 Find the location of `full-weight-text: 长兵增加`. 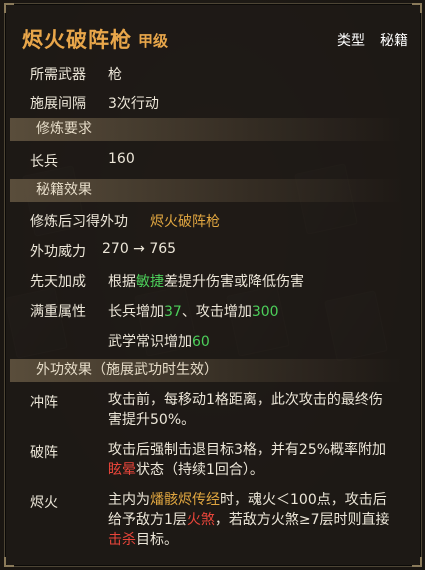

full-weight-text: 长兵增加 is located at coordinates (136, 312).